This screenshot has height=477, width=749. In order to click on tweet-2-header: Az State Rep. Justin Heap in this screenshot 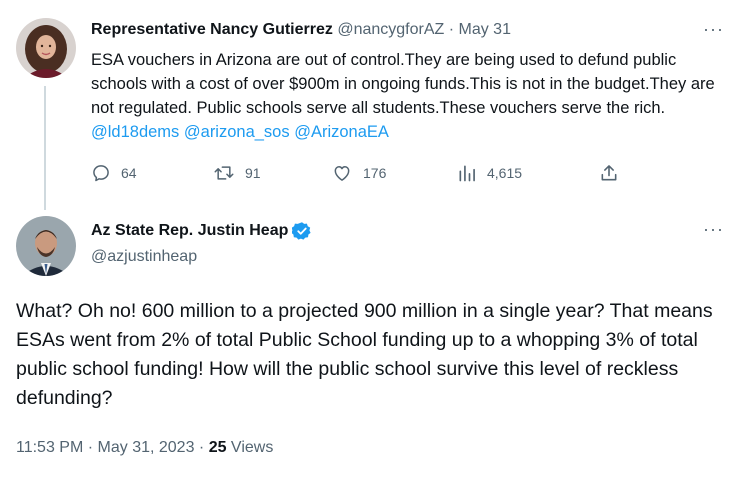, I will do `click(201, 231)`.